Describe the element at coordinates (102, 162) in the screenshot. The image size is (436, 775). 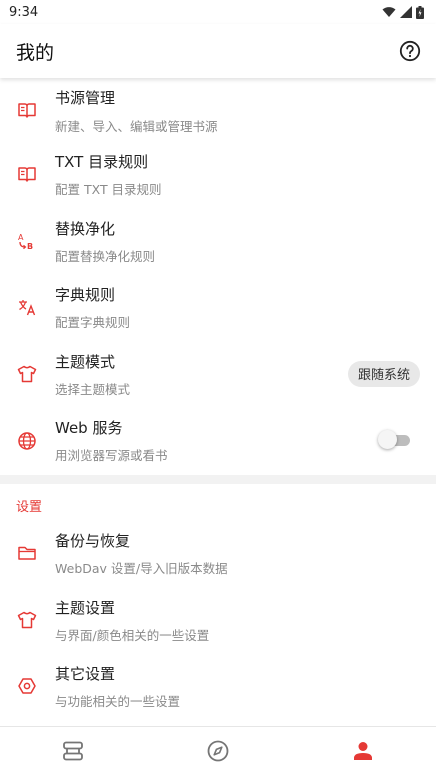
I see `menu-item-title: TXT 目录规则` at that location.